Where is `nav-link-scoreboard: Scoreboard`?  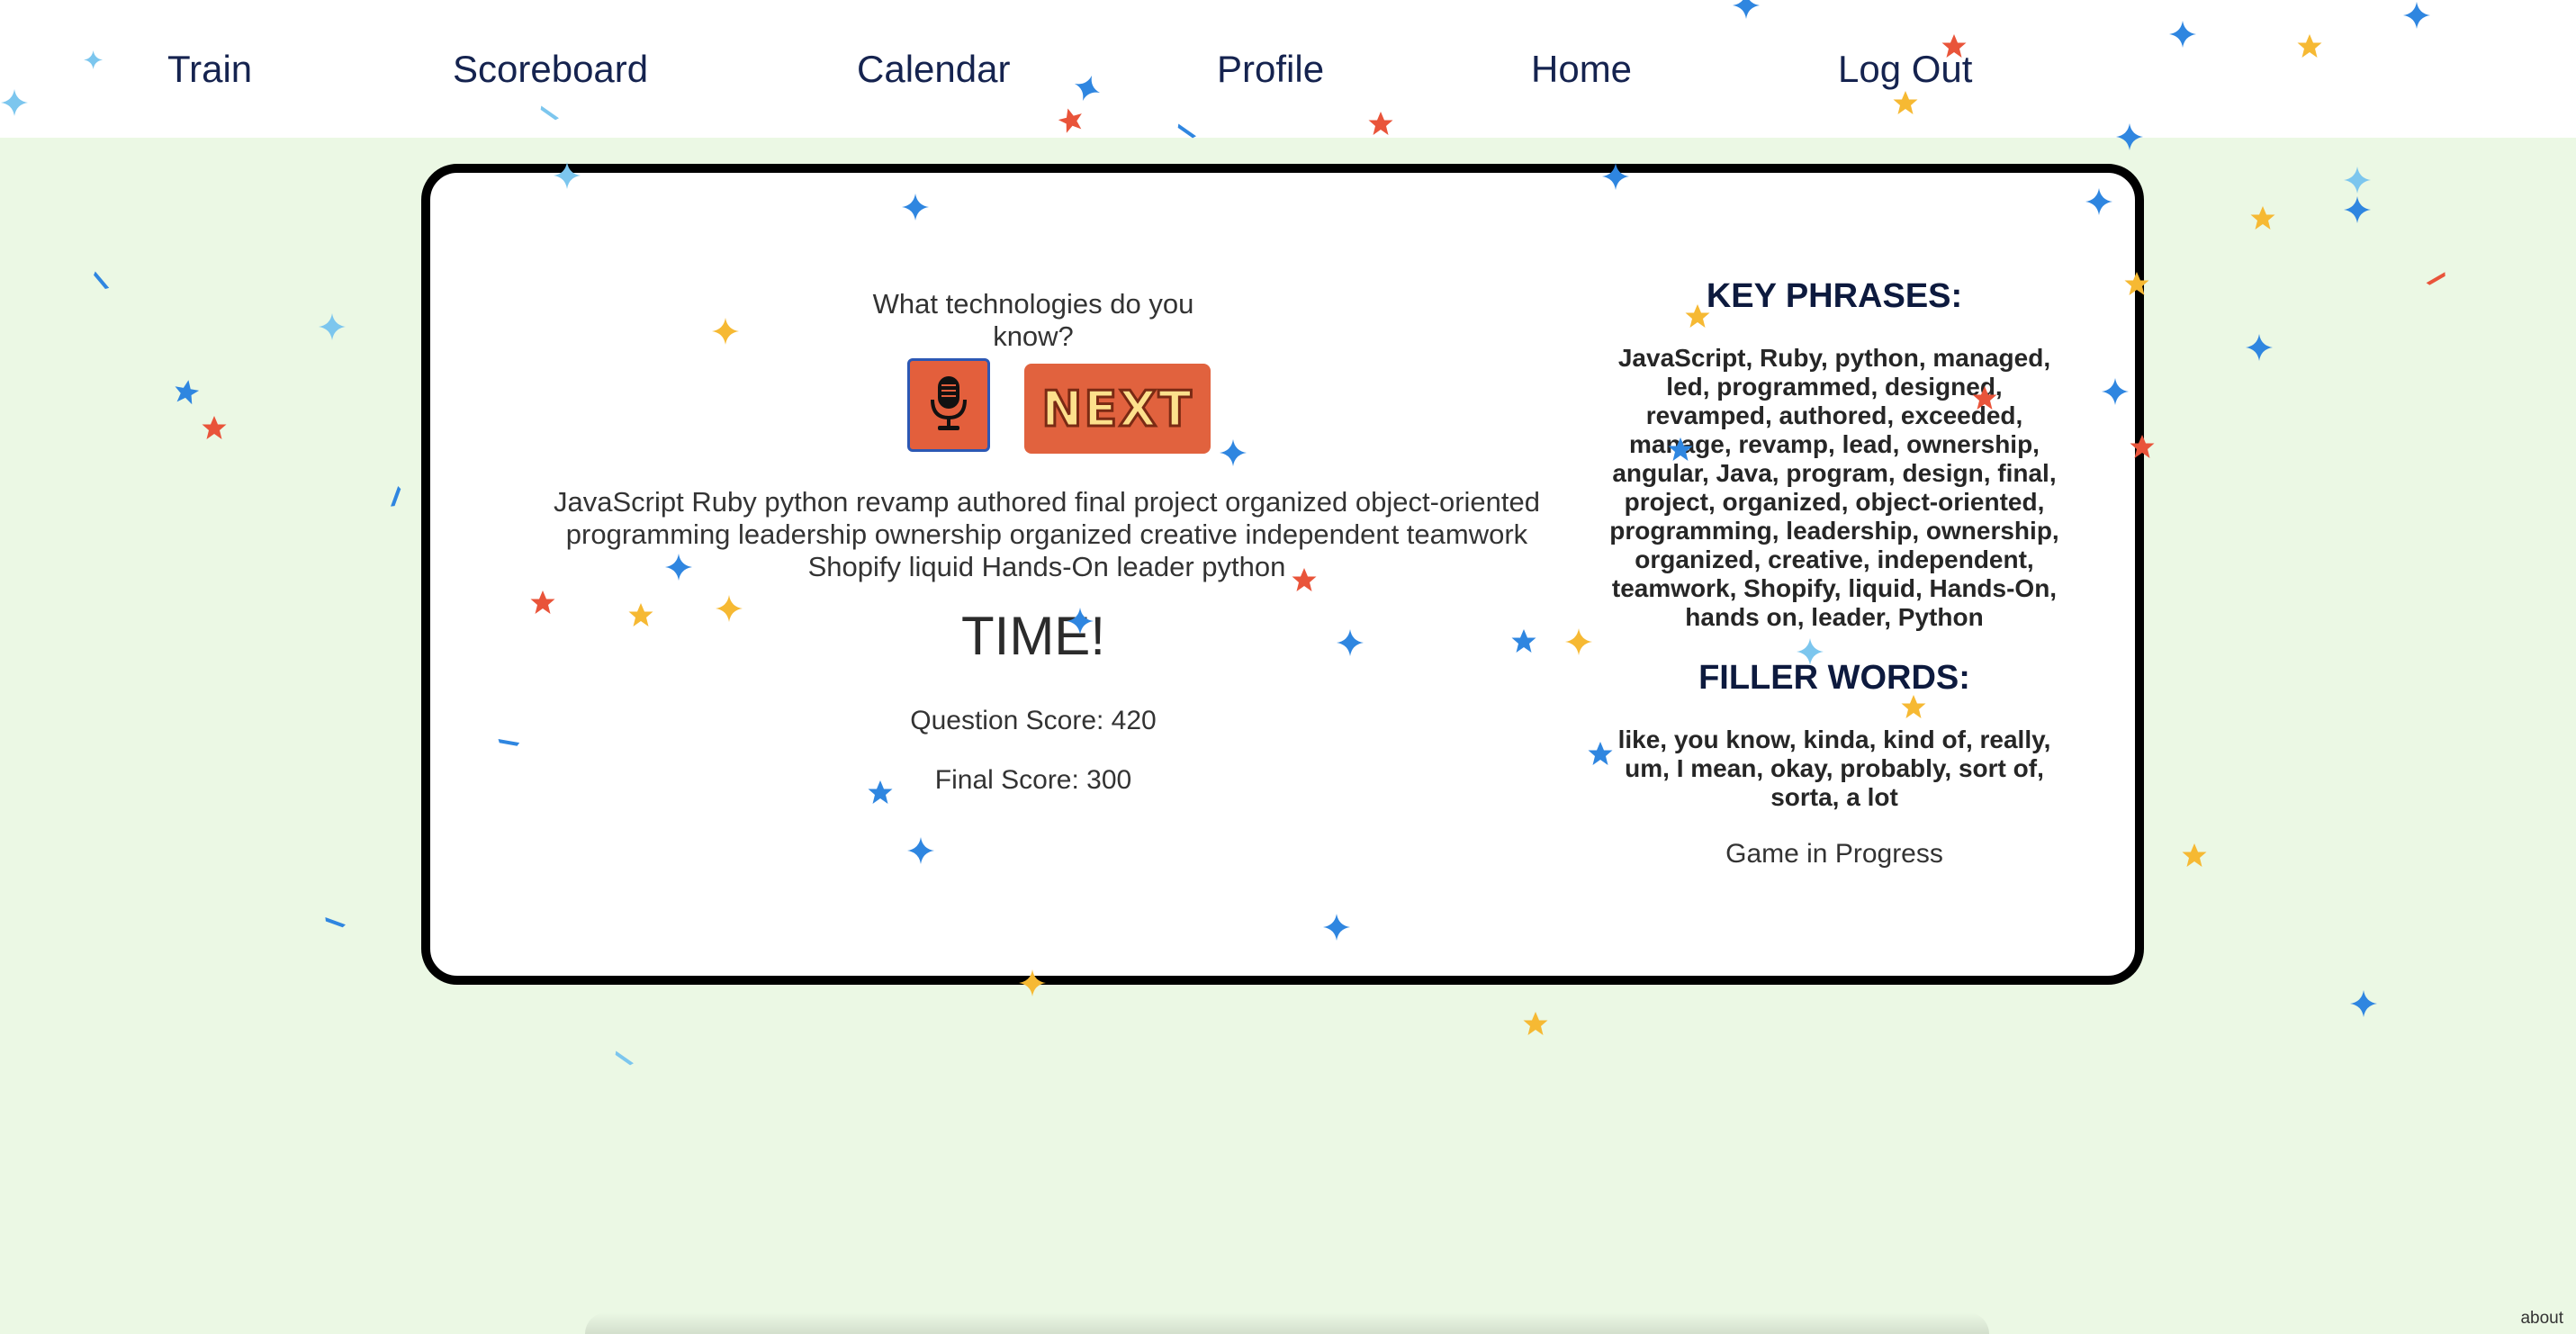
nav-link-scoreboard: Scoreboard is located at coordinates (550, 69).